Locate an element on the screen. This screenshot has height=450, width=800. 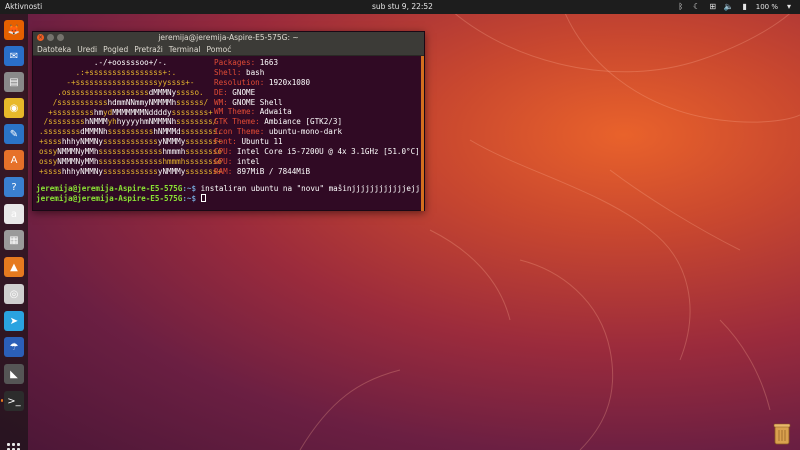
info-key: DE: is located at coordinates (221, 92).